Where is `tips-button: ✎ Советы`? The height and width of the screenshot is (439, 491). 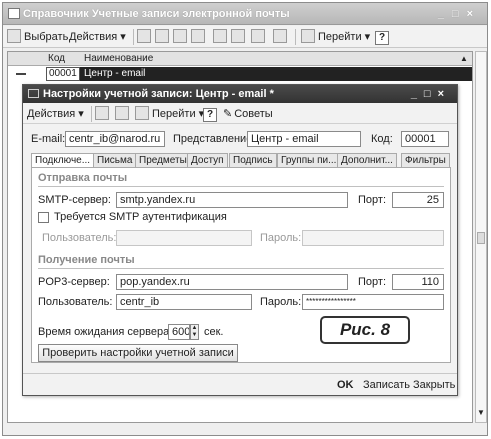
tips-button: ✎ Советы is located at coordinates (248, 114).